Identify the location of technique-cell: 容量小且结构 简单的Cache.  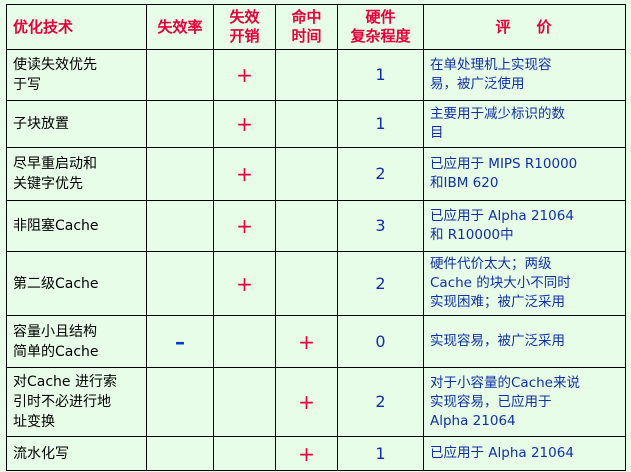
(76, 341).